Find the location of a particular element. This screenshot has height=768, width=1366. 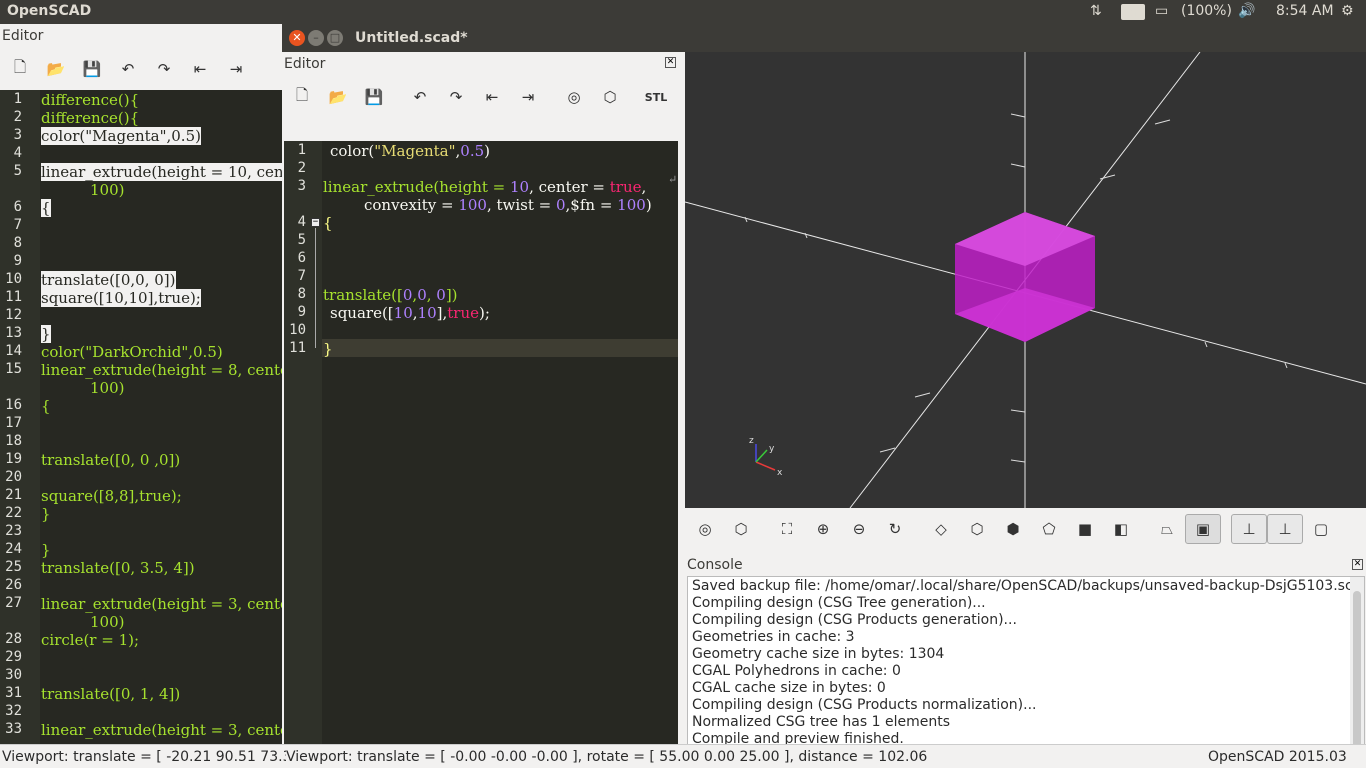

axis-label-y: y is located at coordinates (772, 449).